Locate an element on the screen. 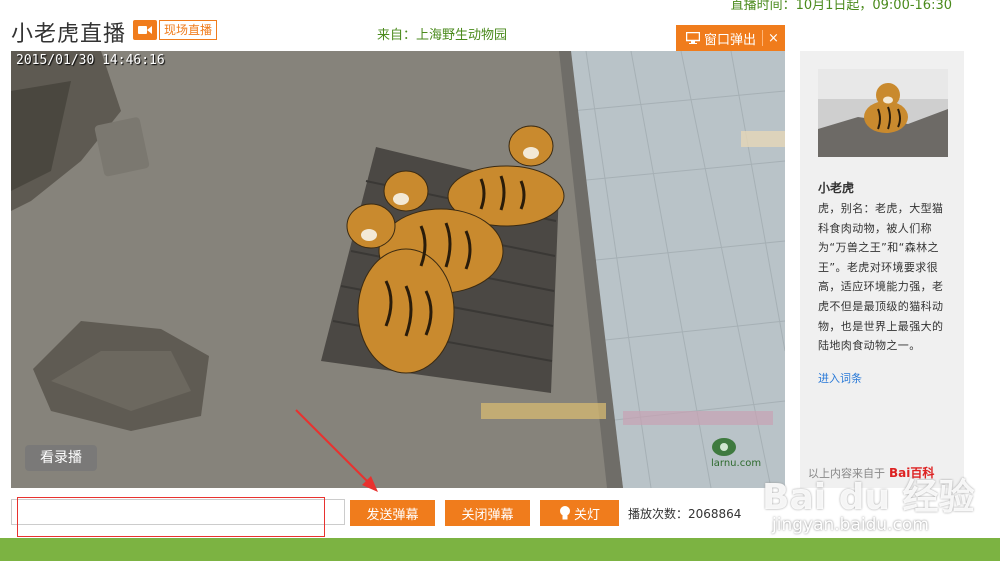 This screenshot has width=1000, height=561. live-schedule: 直播时间：10月1日起，09:00-16:30 is located at coordinates (841, 6).